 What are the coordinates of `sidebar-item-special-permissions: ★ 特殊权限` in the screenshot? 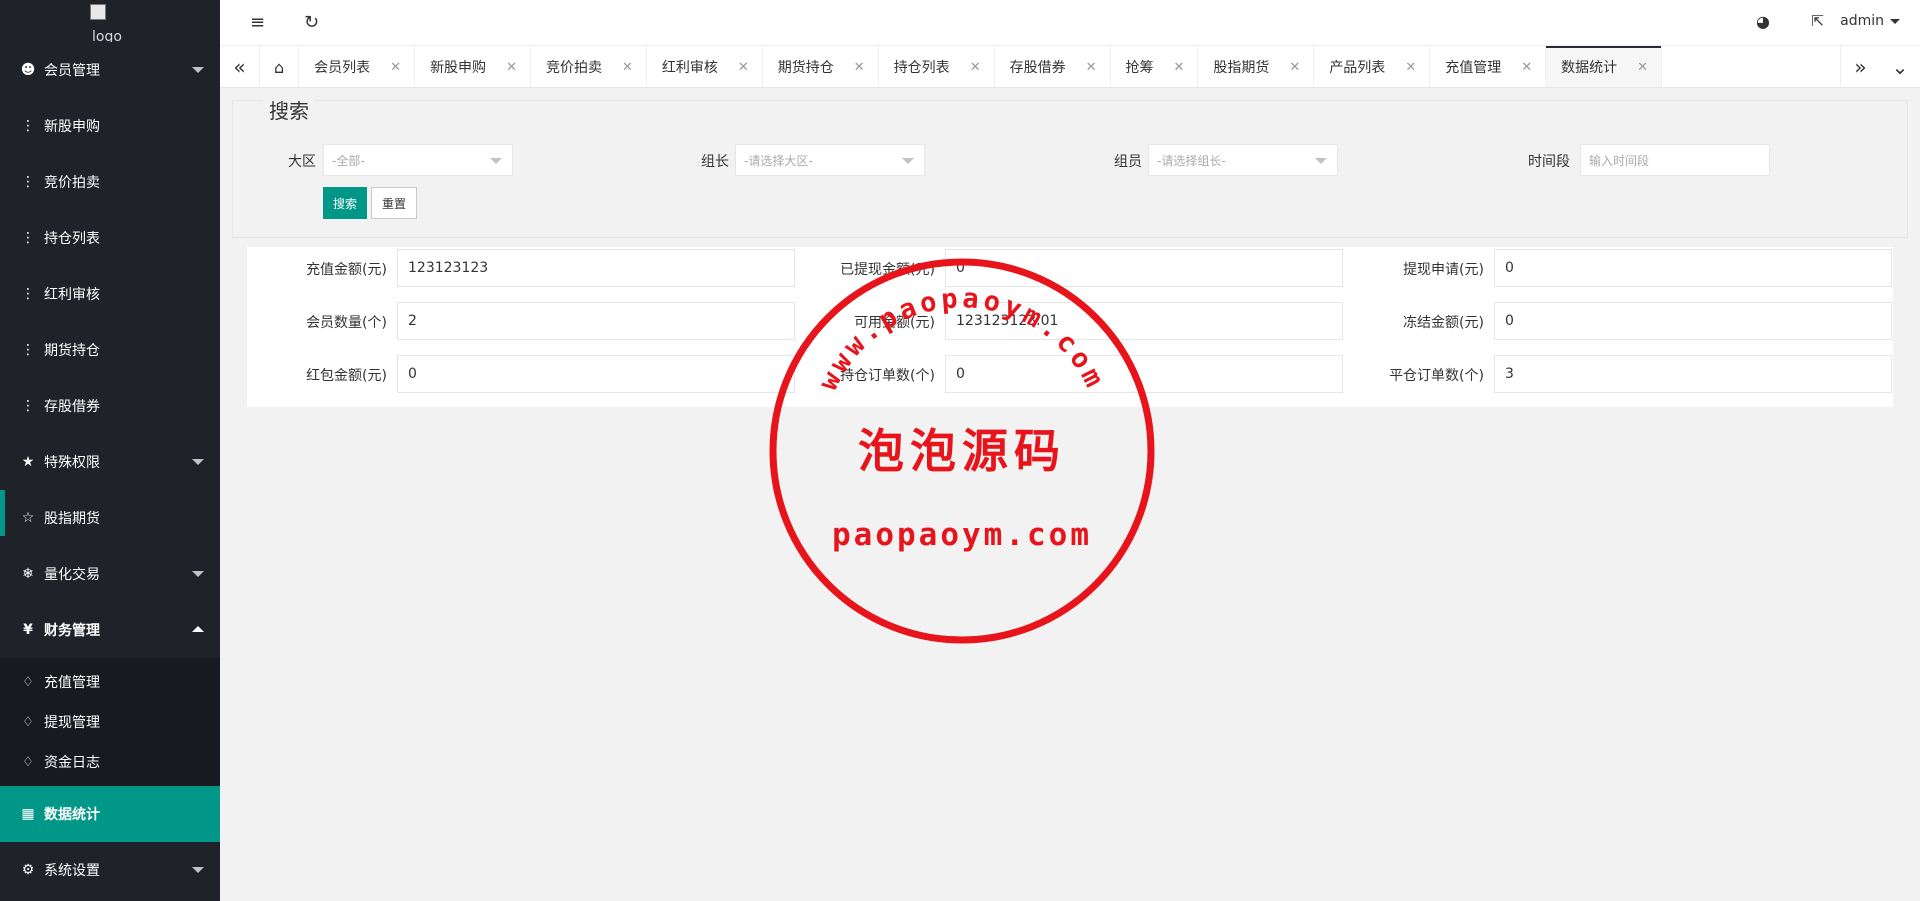 It's located at (110, 462).